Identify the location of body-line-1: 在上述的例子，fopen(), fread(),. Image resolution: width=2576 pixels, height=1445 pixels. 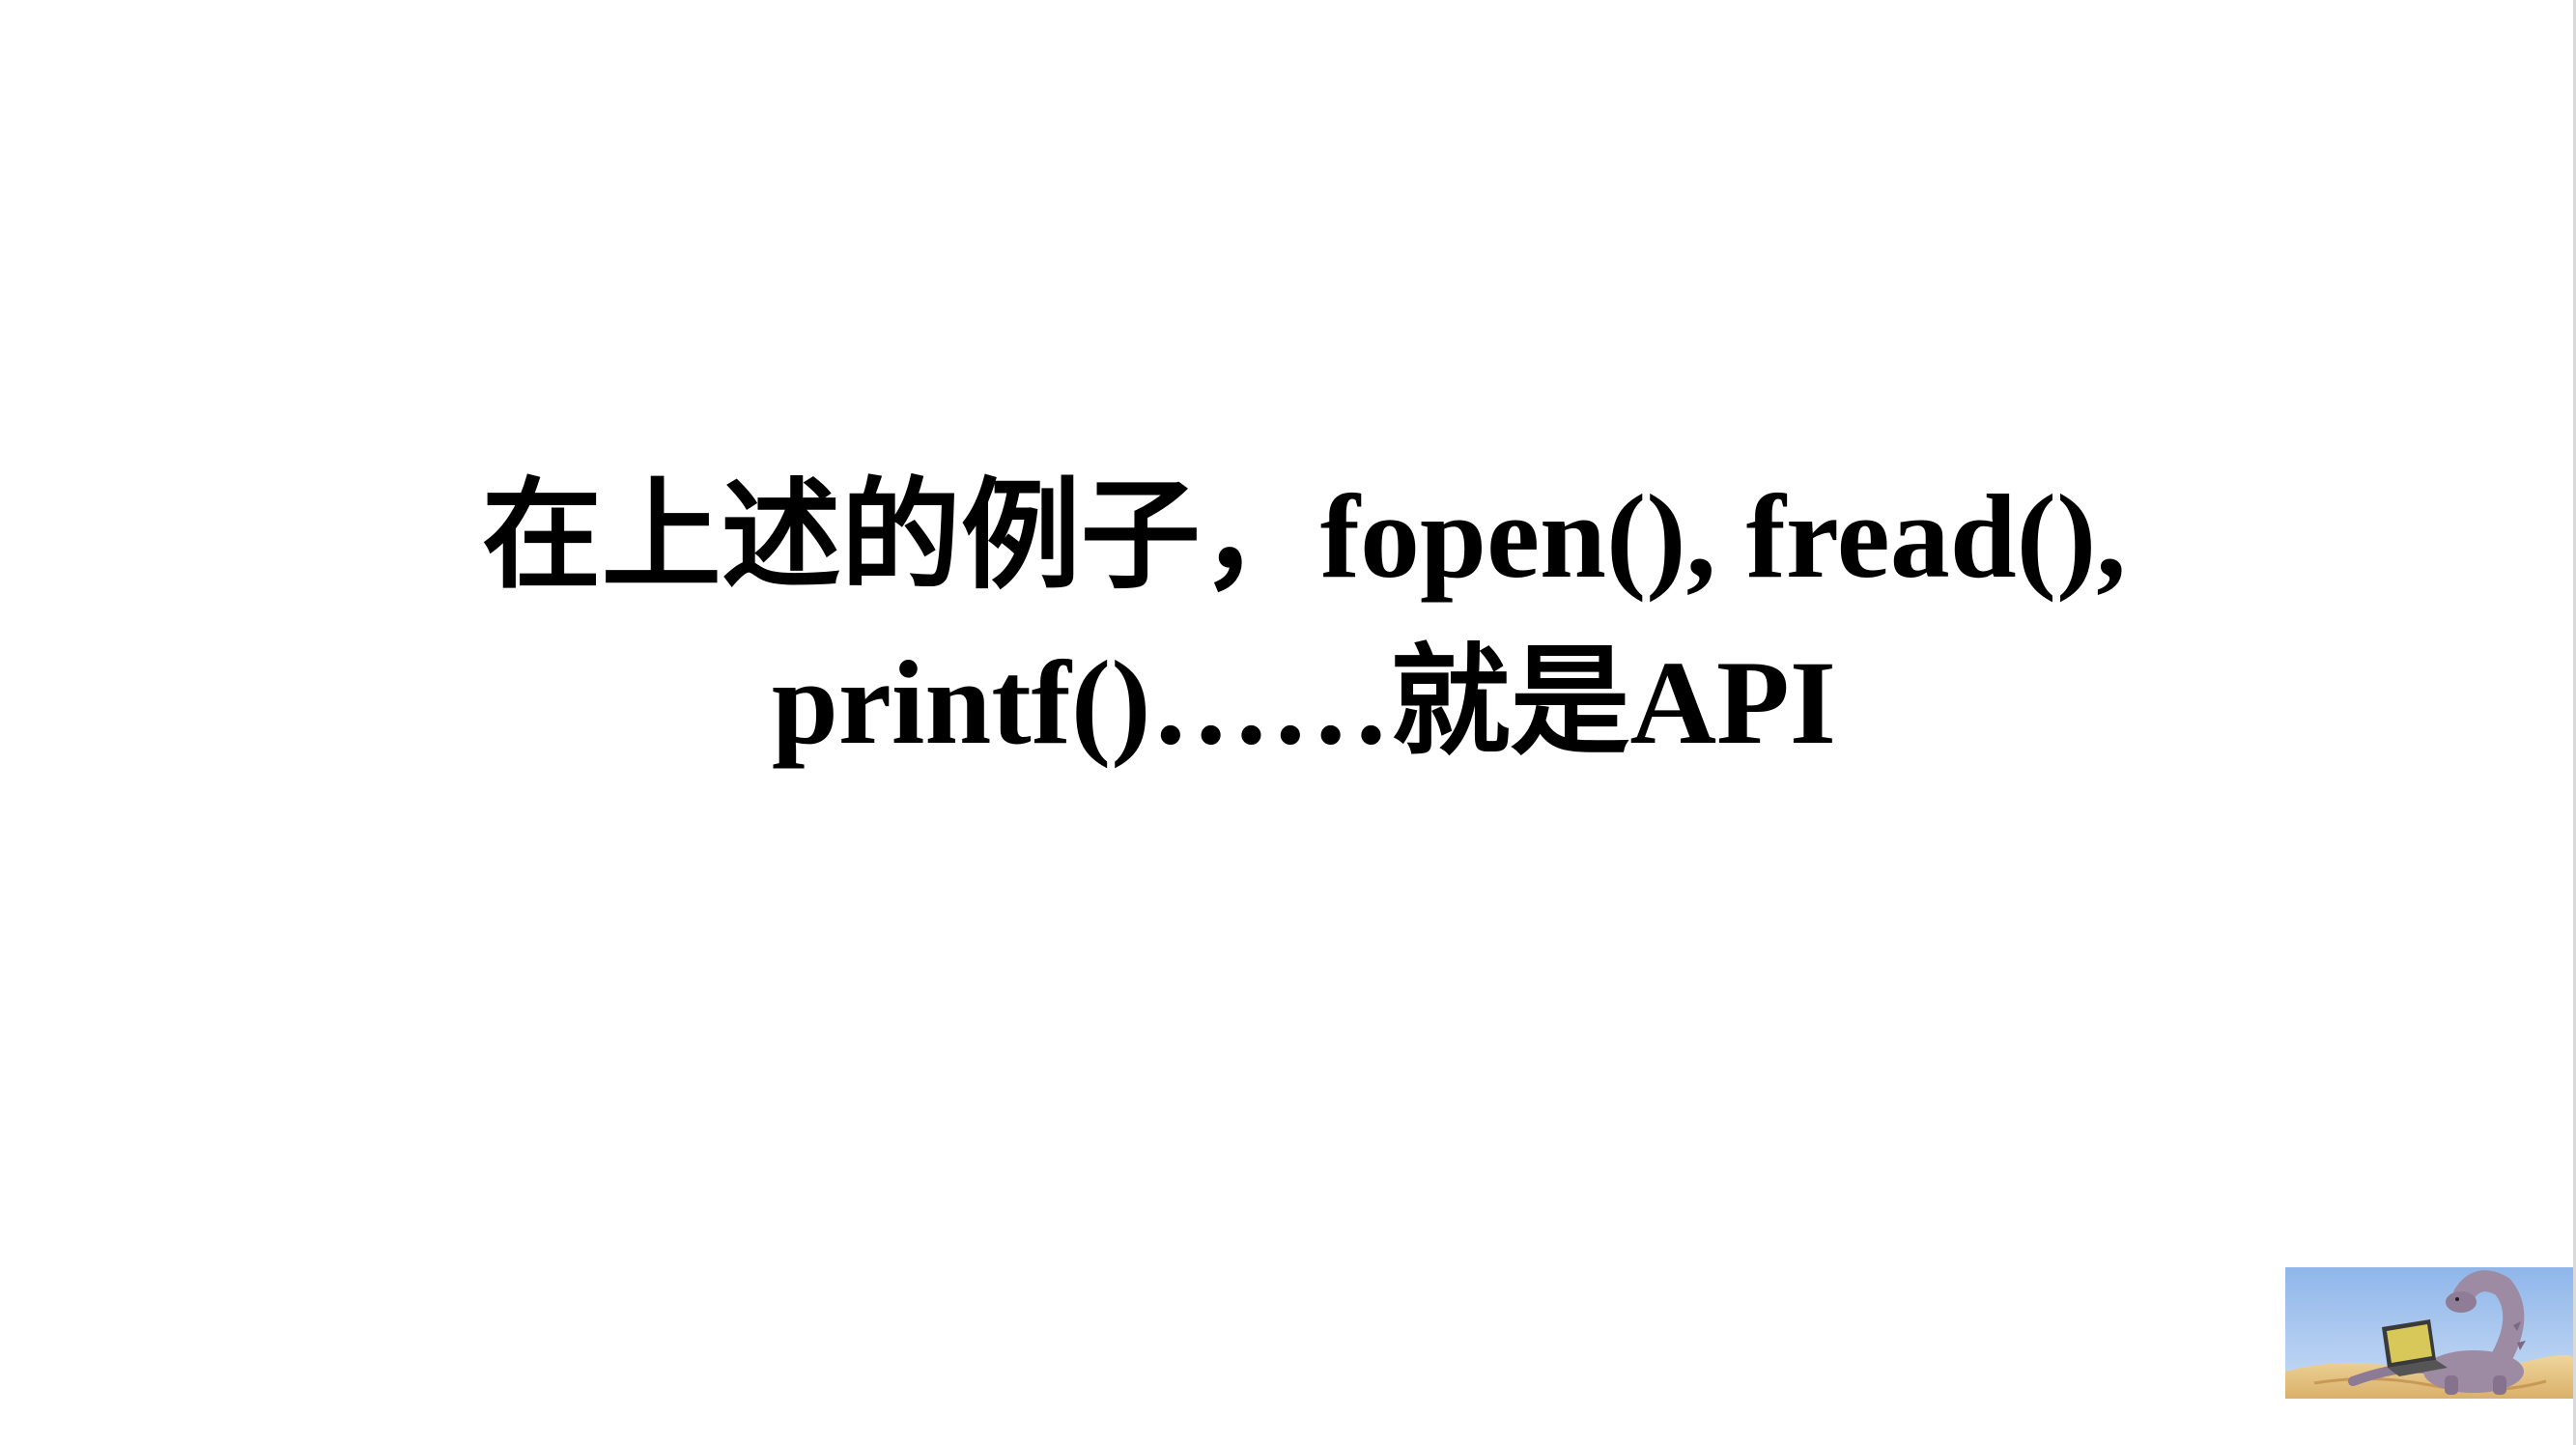
(1304, 537).